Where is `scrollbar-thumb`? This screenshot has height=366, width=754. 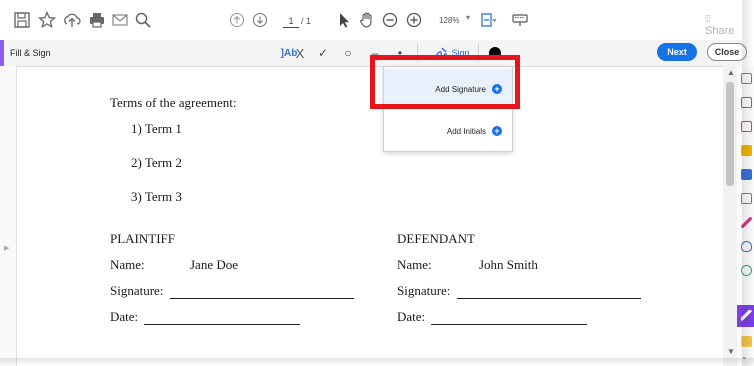
scrollbar-thumb is located at coordinates (730, 134).